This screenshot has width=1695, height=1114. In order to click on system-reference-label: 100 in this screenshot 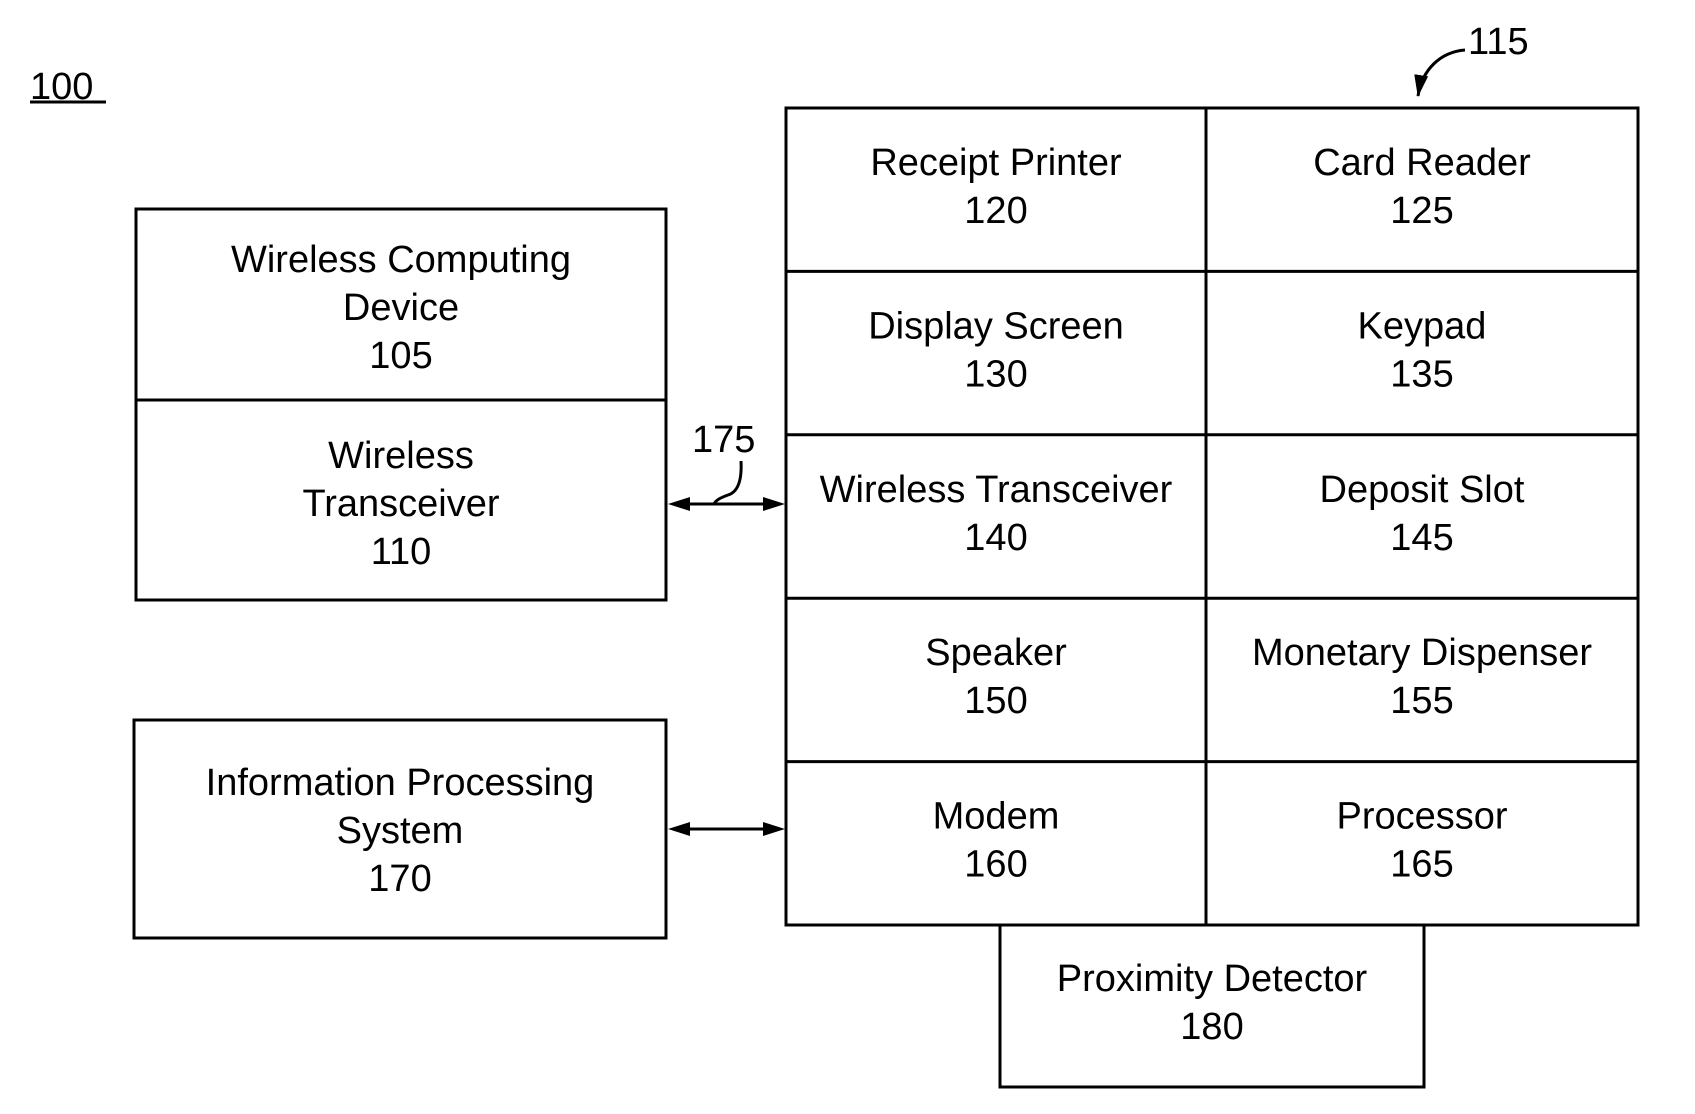, I will do `click(68, 87)`.